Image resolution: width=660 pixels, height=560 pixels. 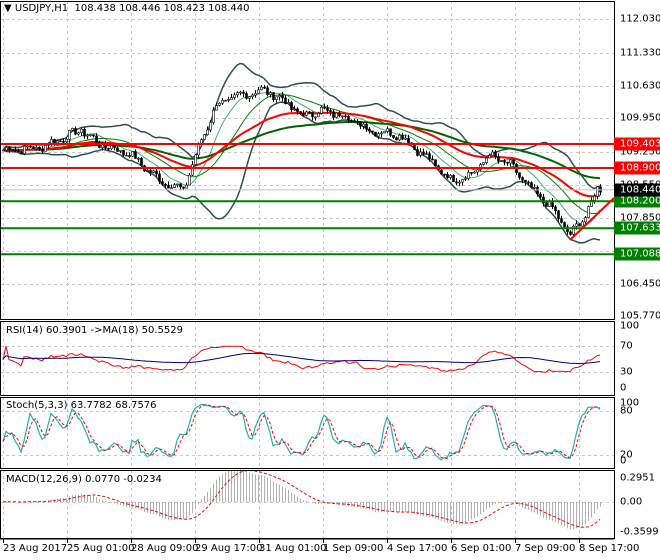 I want to click on current-price-tag: 108.440, so click(x=637, y=190).